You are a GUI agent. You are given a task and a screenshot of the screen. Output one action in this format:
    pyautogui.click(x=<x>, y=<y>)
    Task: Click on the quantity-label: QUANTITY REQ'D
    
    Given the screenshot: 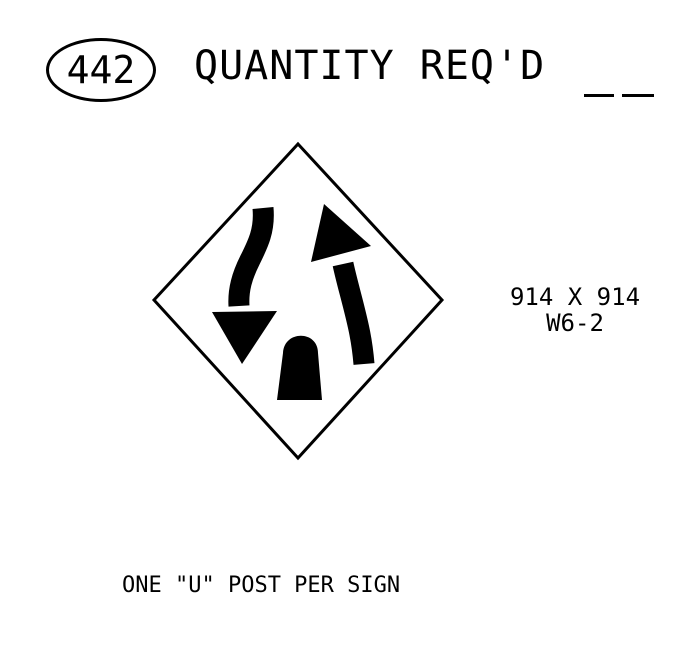 What is the action you would take?
    pyautogui.click(x=370, y=66)
    